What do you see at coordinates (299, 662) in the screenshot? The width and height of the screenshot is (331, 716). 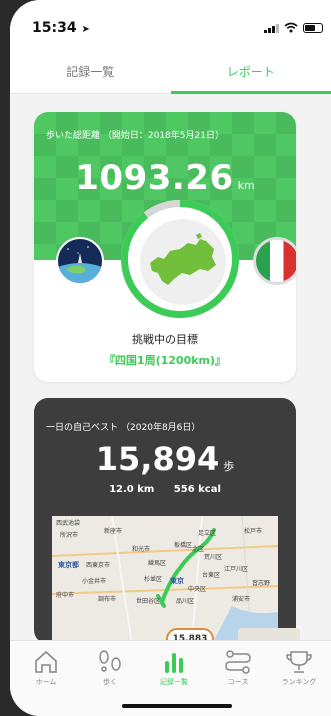 I see `trophy-icon` at bounding box center [299, 662].